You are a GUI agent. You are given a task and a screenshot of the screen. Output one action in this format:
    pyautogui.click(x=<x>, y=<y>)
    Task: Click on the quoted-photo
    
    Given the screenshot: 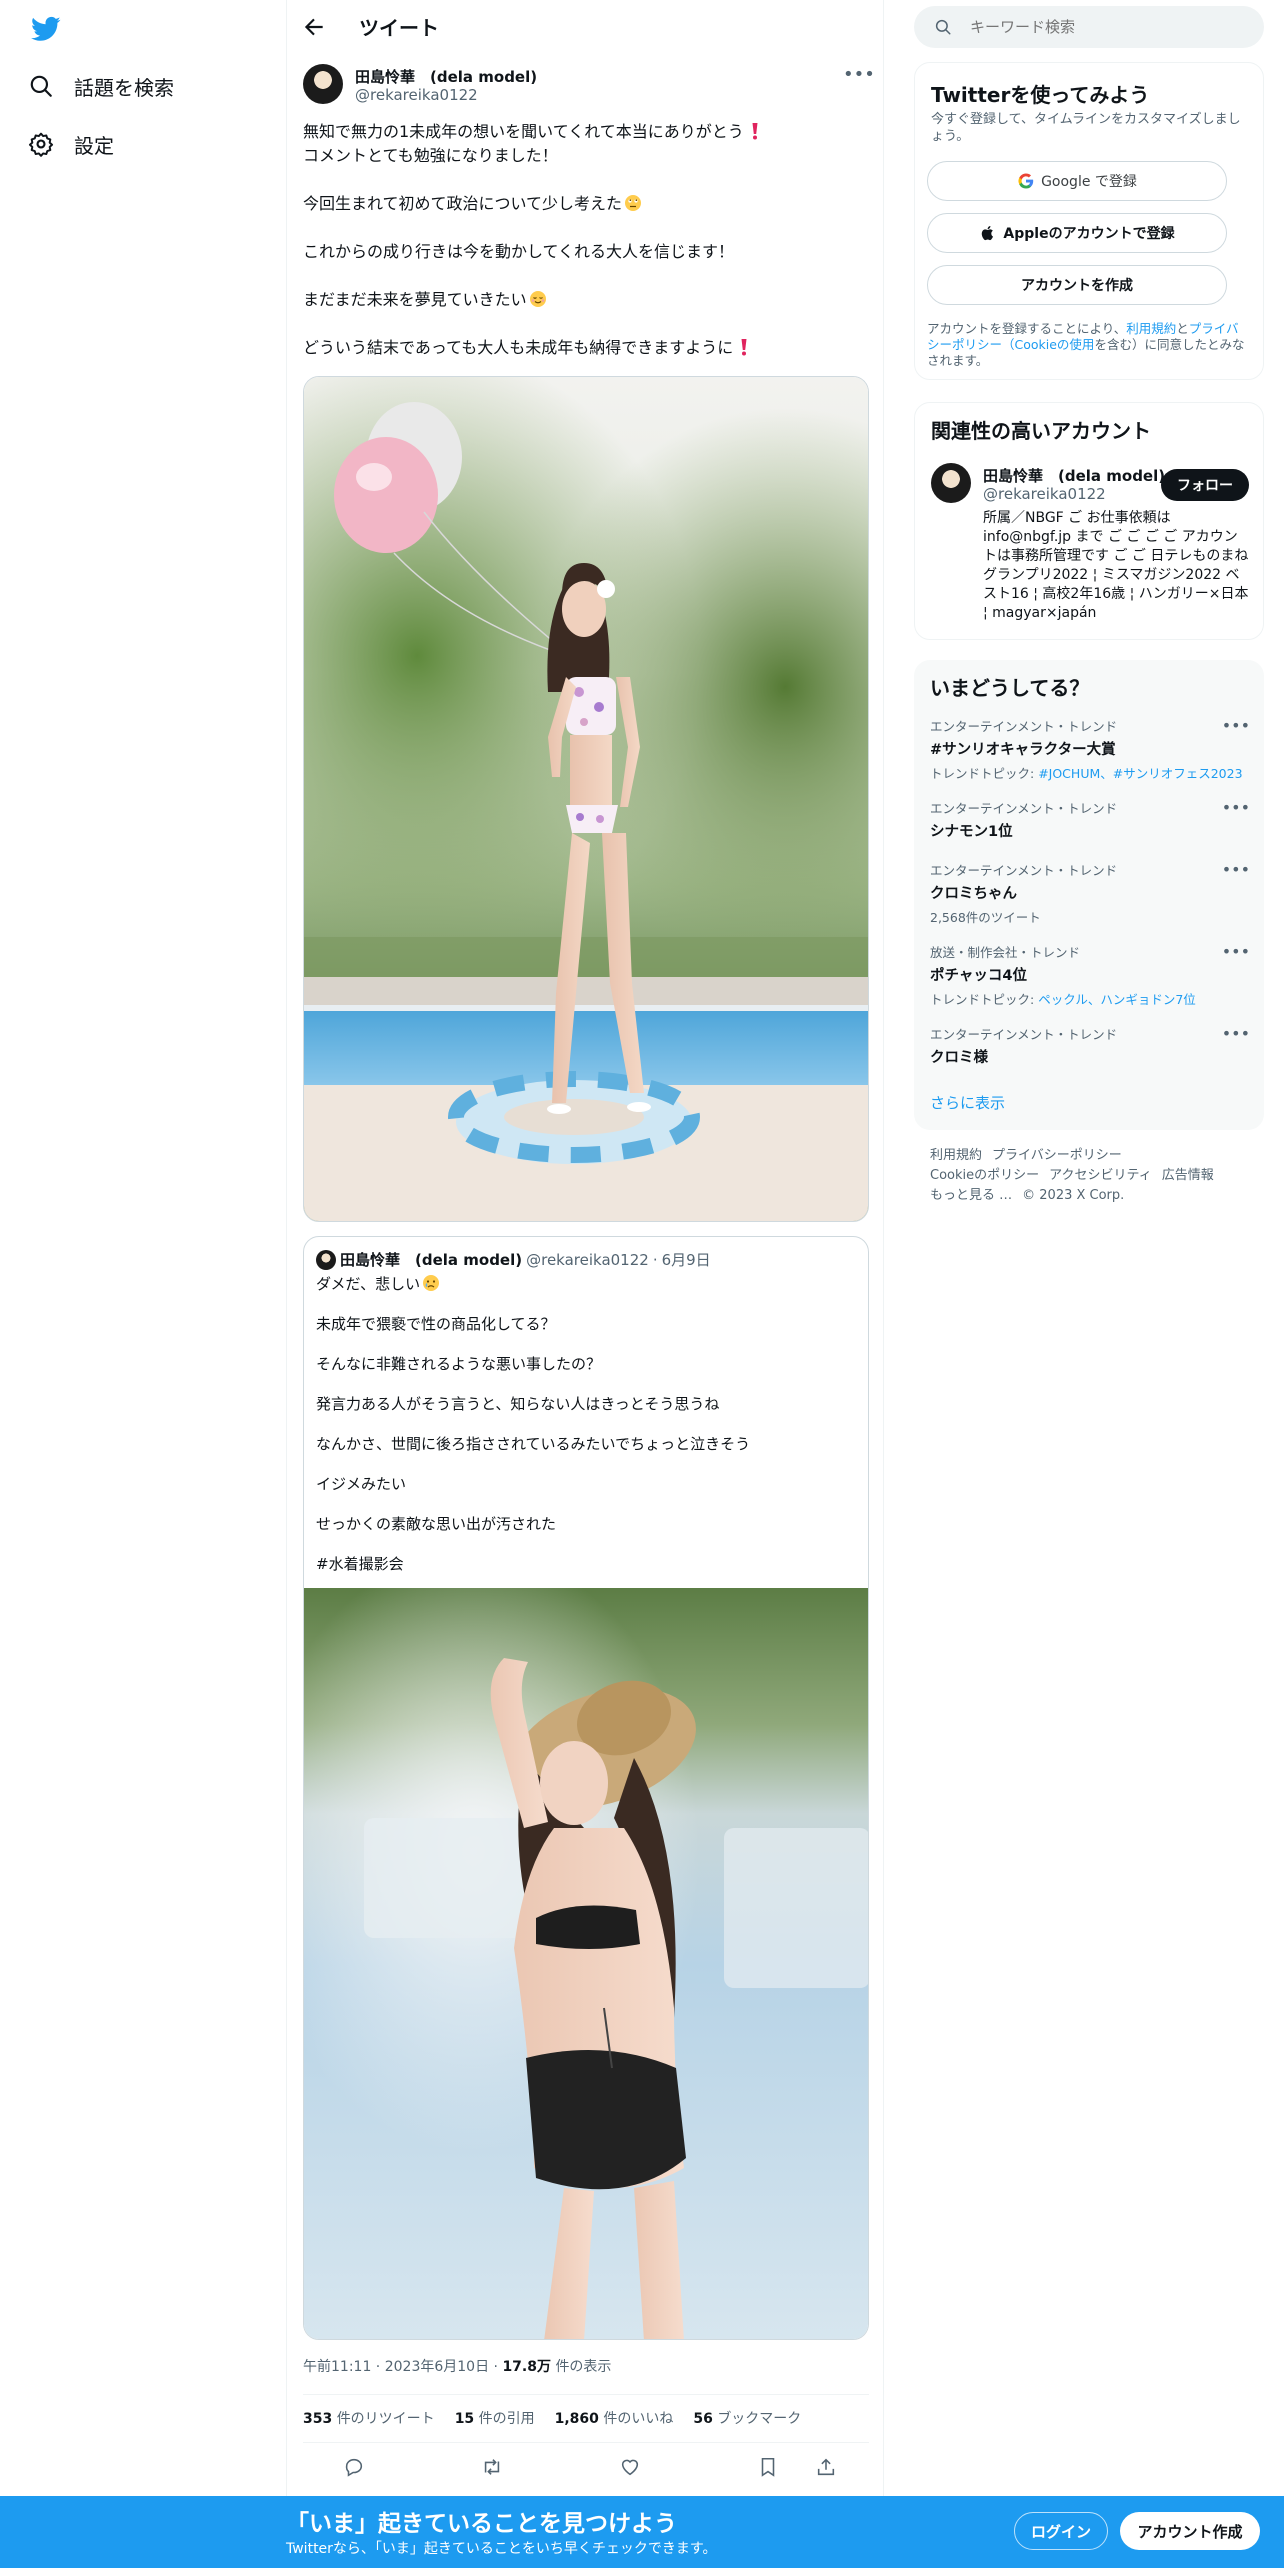 What is the action you would take?
    pyautogui.click(x=586, y=1963)
    